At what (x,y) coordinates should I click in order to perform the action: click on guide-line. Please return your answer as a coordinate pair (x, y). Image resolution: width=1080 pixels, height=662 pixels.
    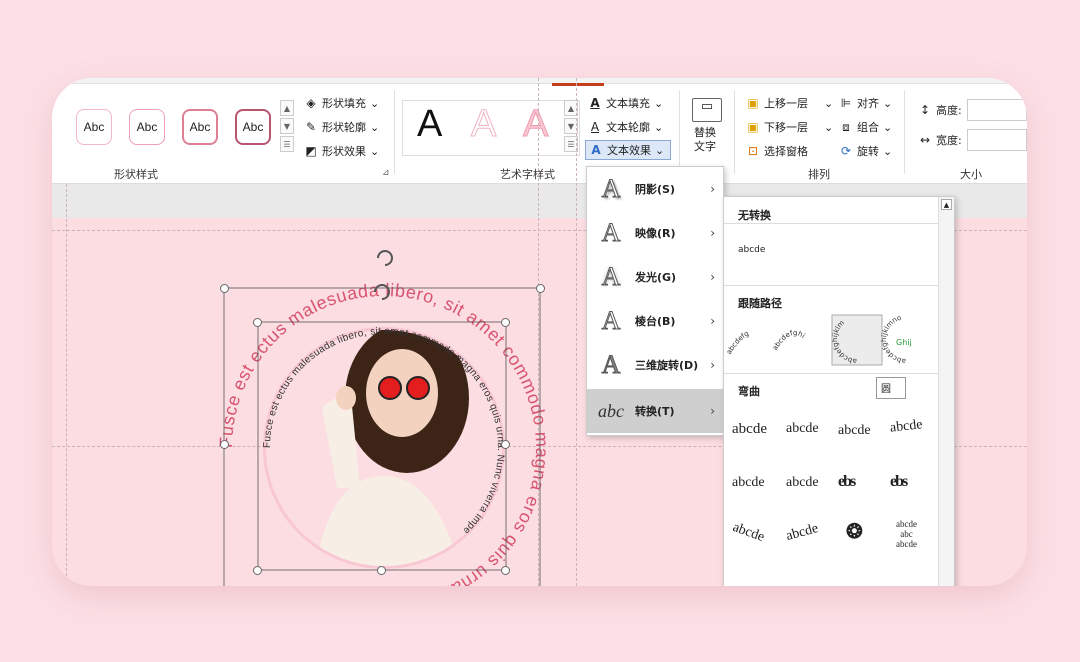
    Looking at the image, I should click on (576, 332).